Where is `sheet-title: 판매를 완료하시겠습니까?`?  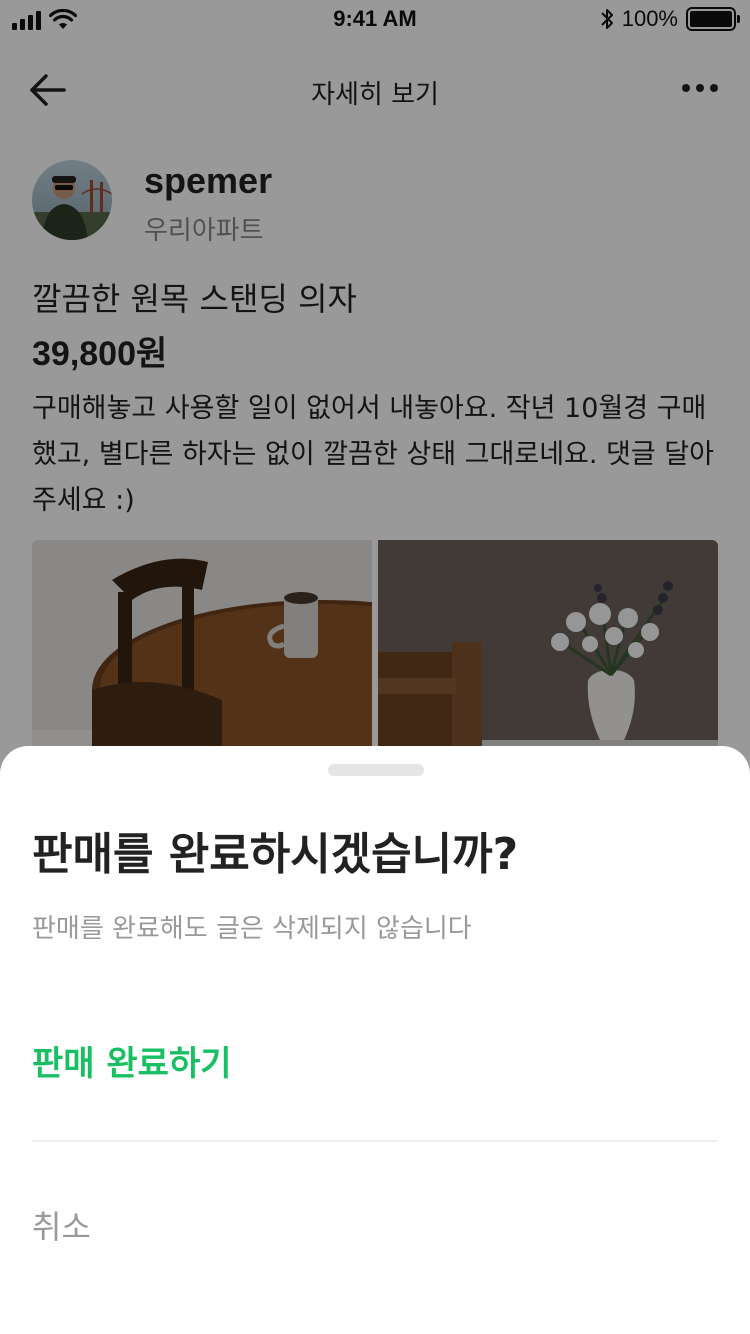
sheet-title: 판매를 완료하시겠습니까? is located at coordinates (275, 854).